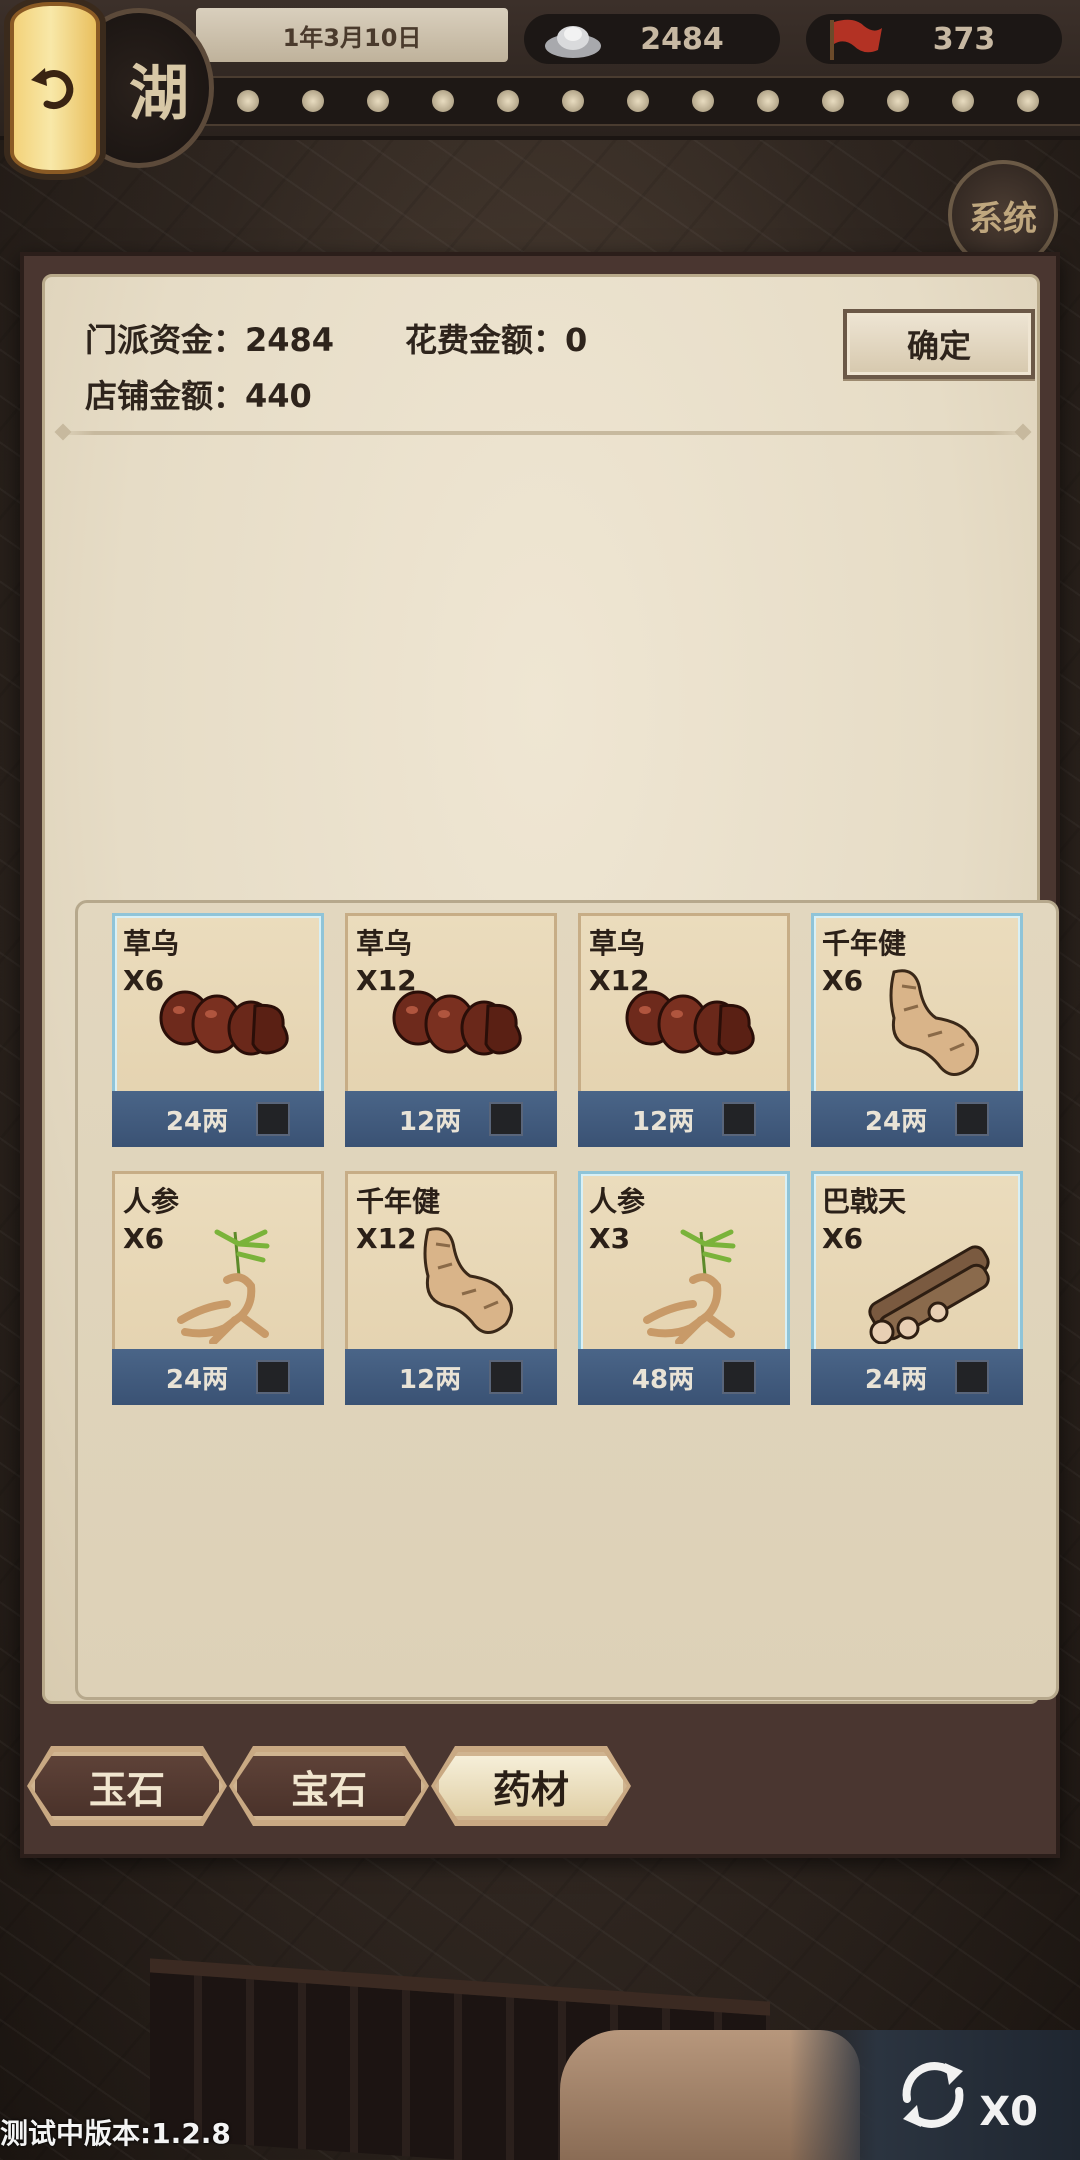 This screenshot has width=1080, height=2160. Describe the element at coordinates (682, 39) in the screenshot. I see `silver-value: 2484` at that location.